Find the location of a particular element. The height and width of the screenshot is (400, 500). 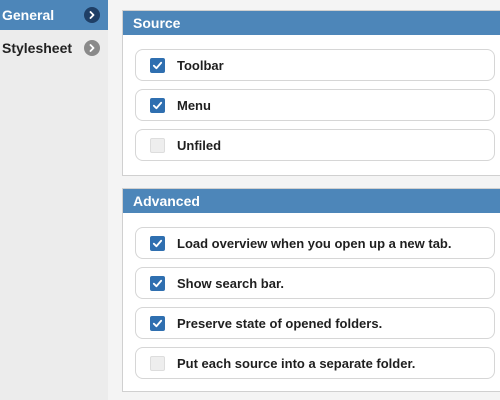

sidebar-item-general: General is located at coordinates (54, 15).